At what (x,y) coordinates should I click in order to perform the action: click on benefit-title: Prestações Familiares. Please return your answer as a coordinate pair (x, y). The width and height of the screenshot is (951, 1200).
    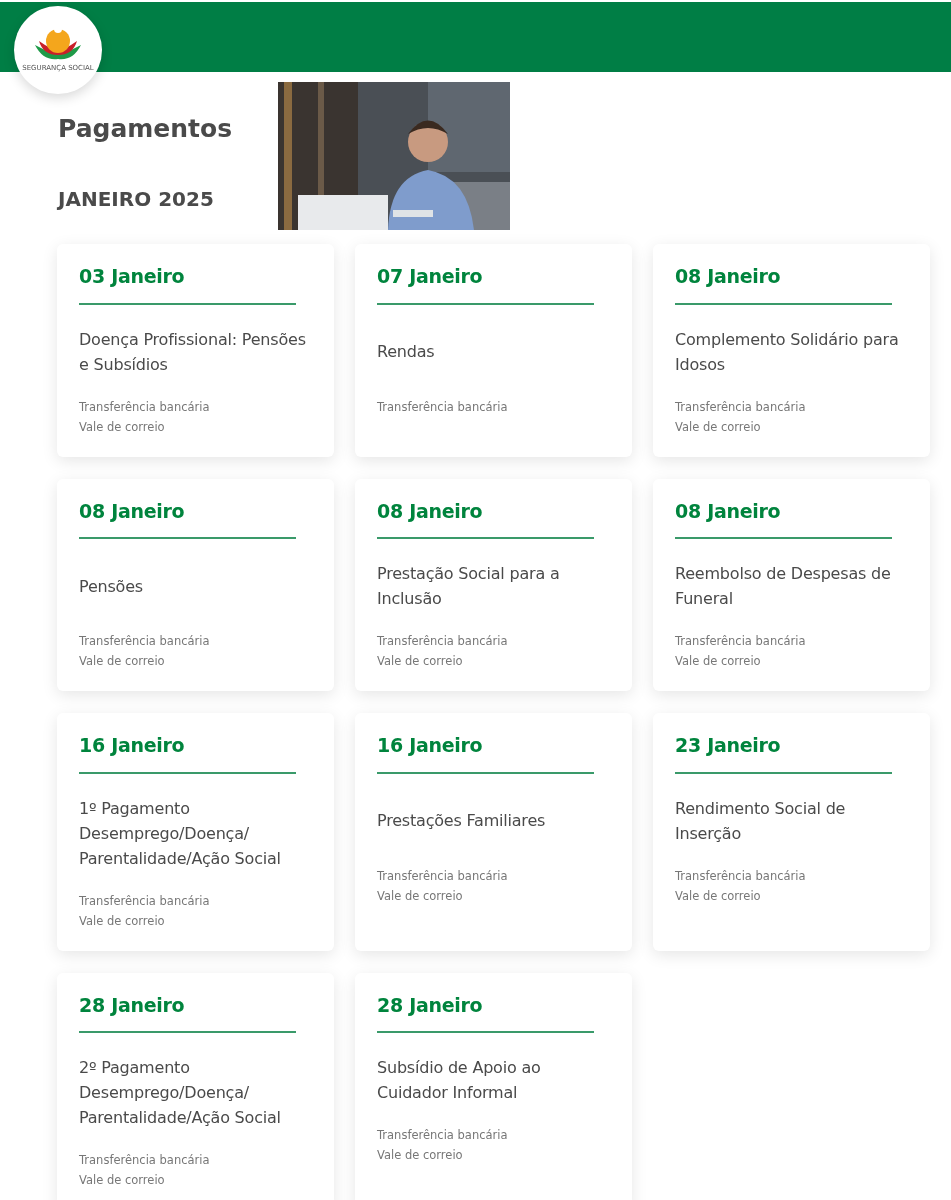
    Looking at the image, I should click on (461, 821).